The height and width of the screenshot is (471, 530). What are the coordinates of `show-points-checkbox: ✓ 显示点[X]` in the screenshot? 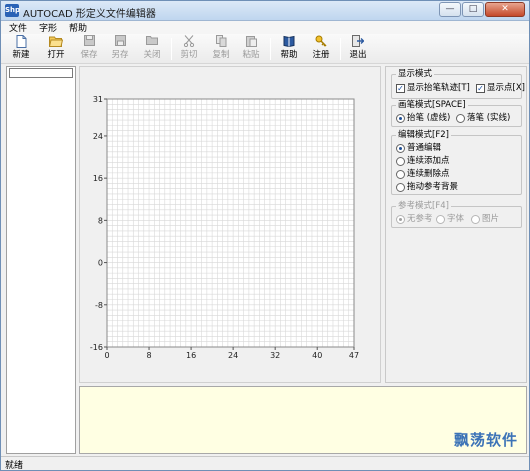 It's located at (500, 88).